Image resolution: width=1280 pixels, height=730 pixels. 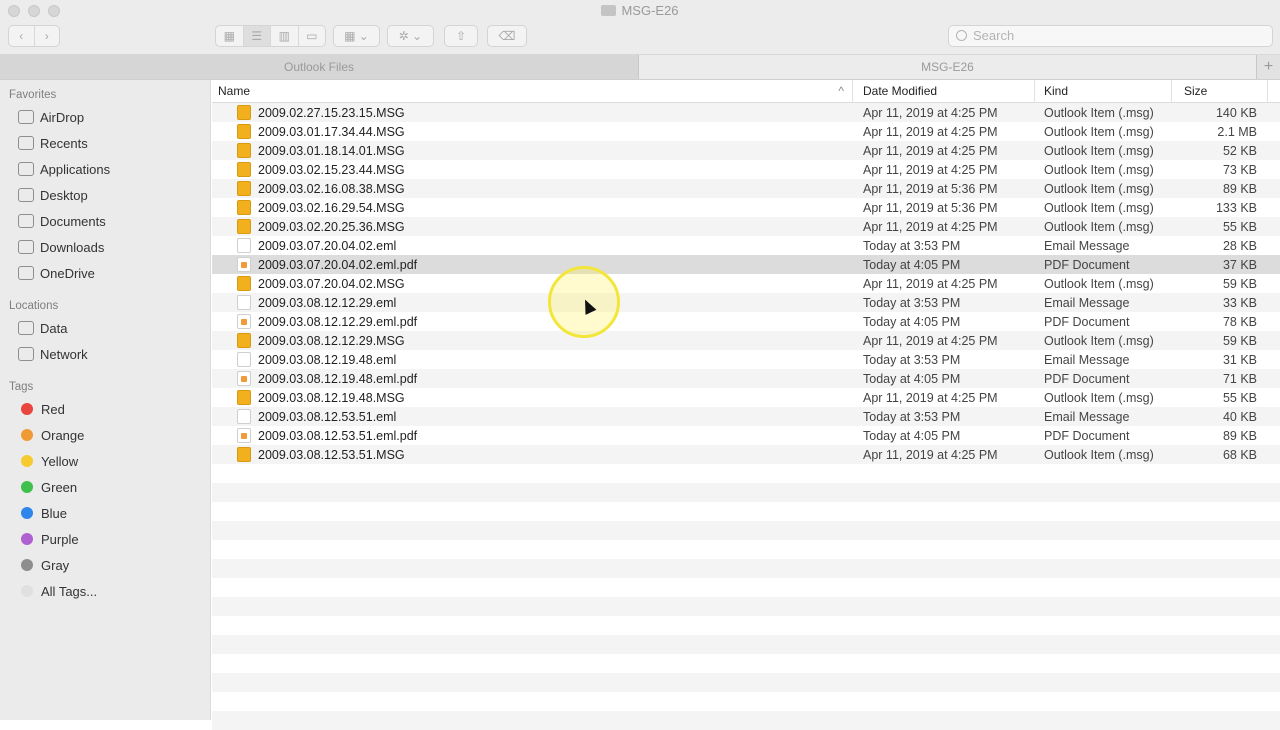 I want to click on file-name-cell: 2009.03.08.12.19.48.eml.pdf, so click(x=532, y=378).